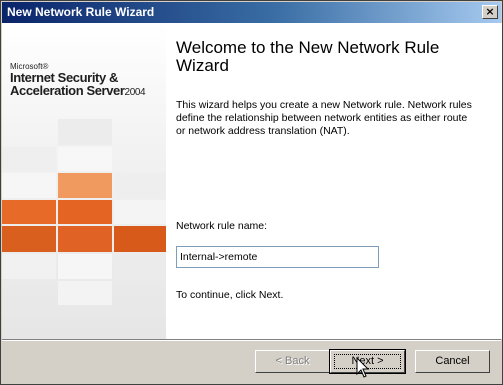 The height and width of the screenshot is (385, 503). Describe the element at coordinates (452, 361) in the screenshot. I see `cancel-button: Cancel` at that location.